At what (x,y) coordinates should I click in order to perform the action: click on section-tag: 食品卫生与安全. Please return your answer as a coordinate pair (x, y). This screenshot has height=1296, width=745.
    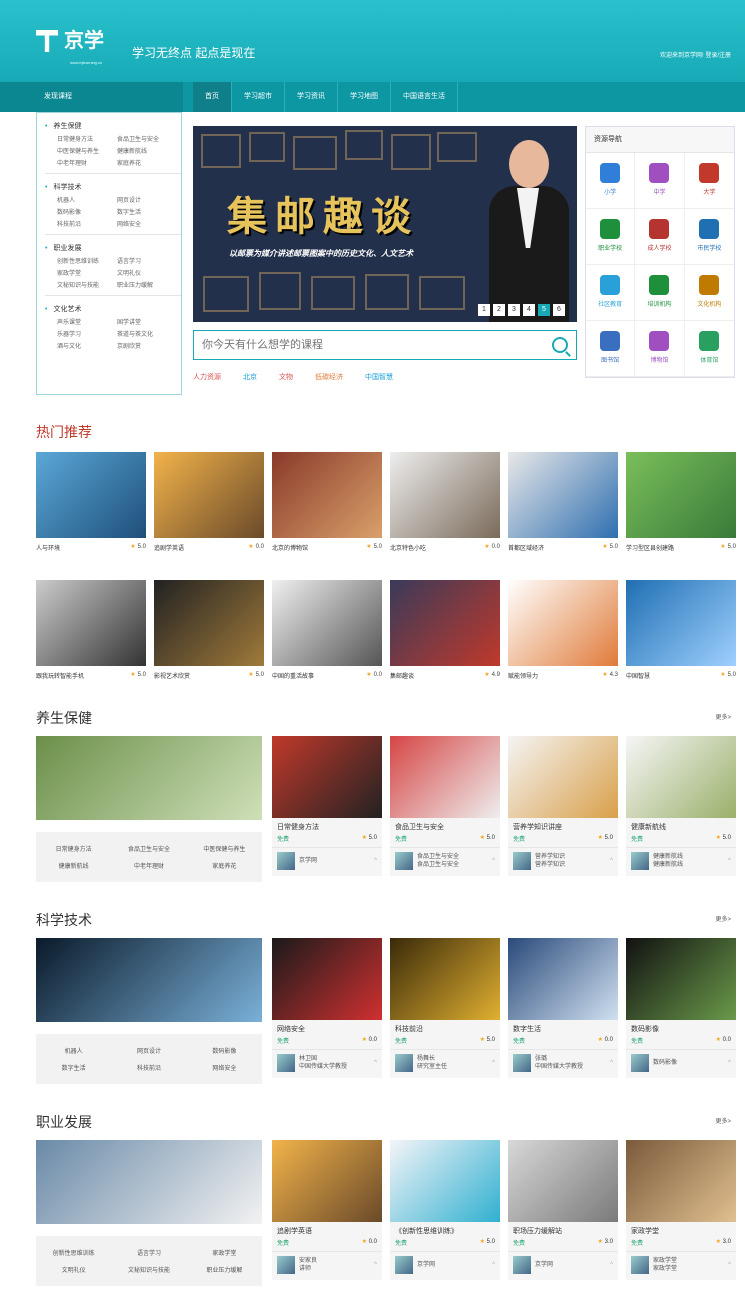
    Looking at the image, I should click on (148, 848).